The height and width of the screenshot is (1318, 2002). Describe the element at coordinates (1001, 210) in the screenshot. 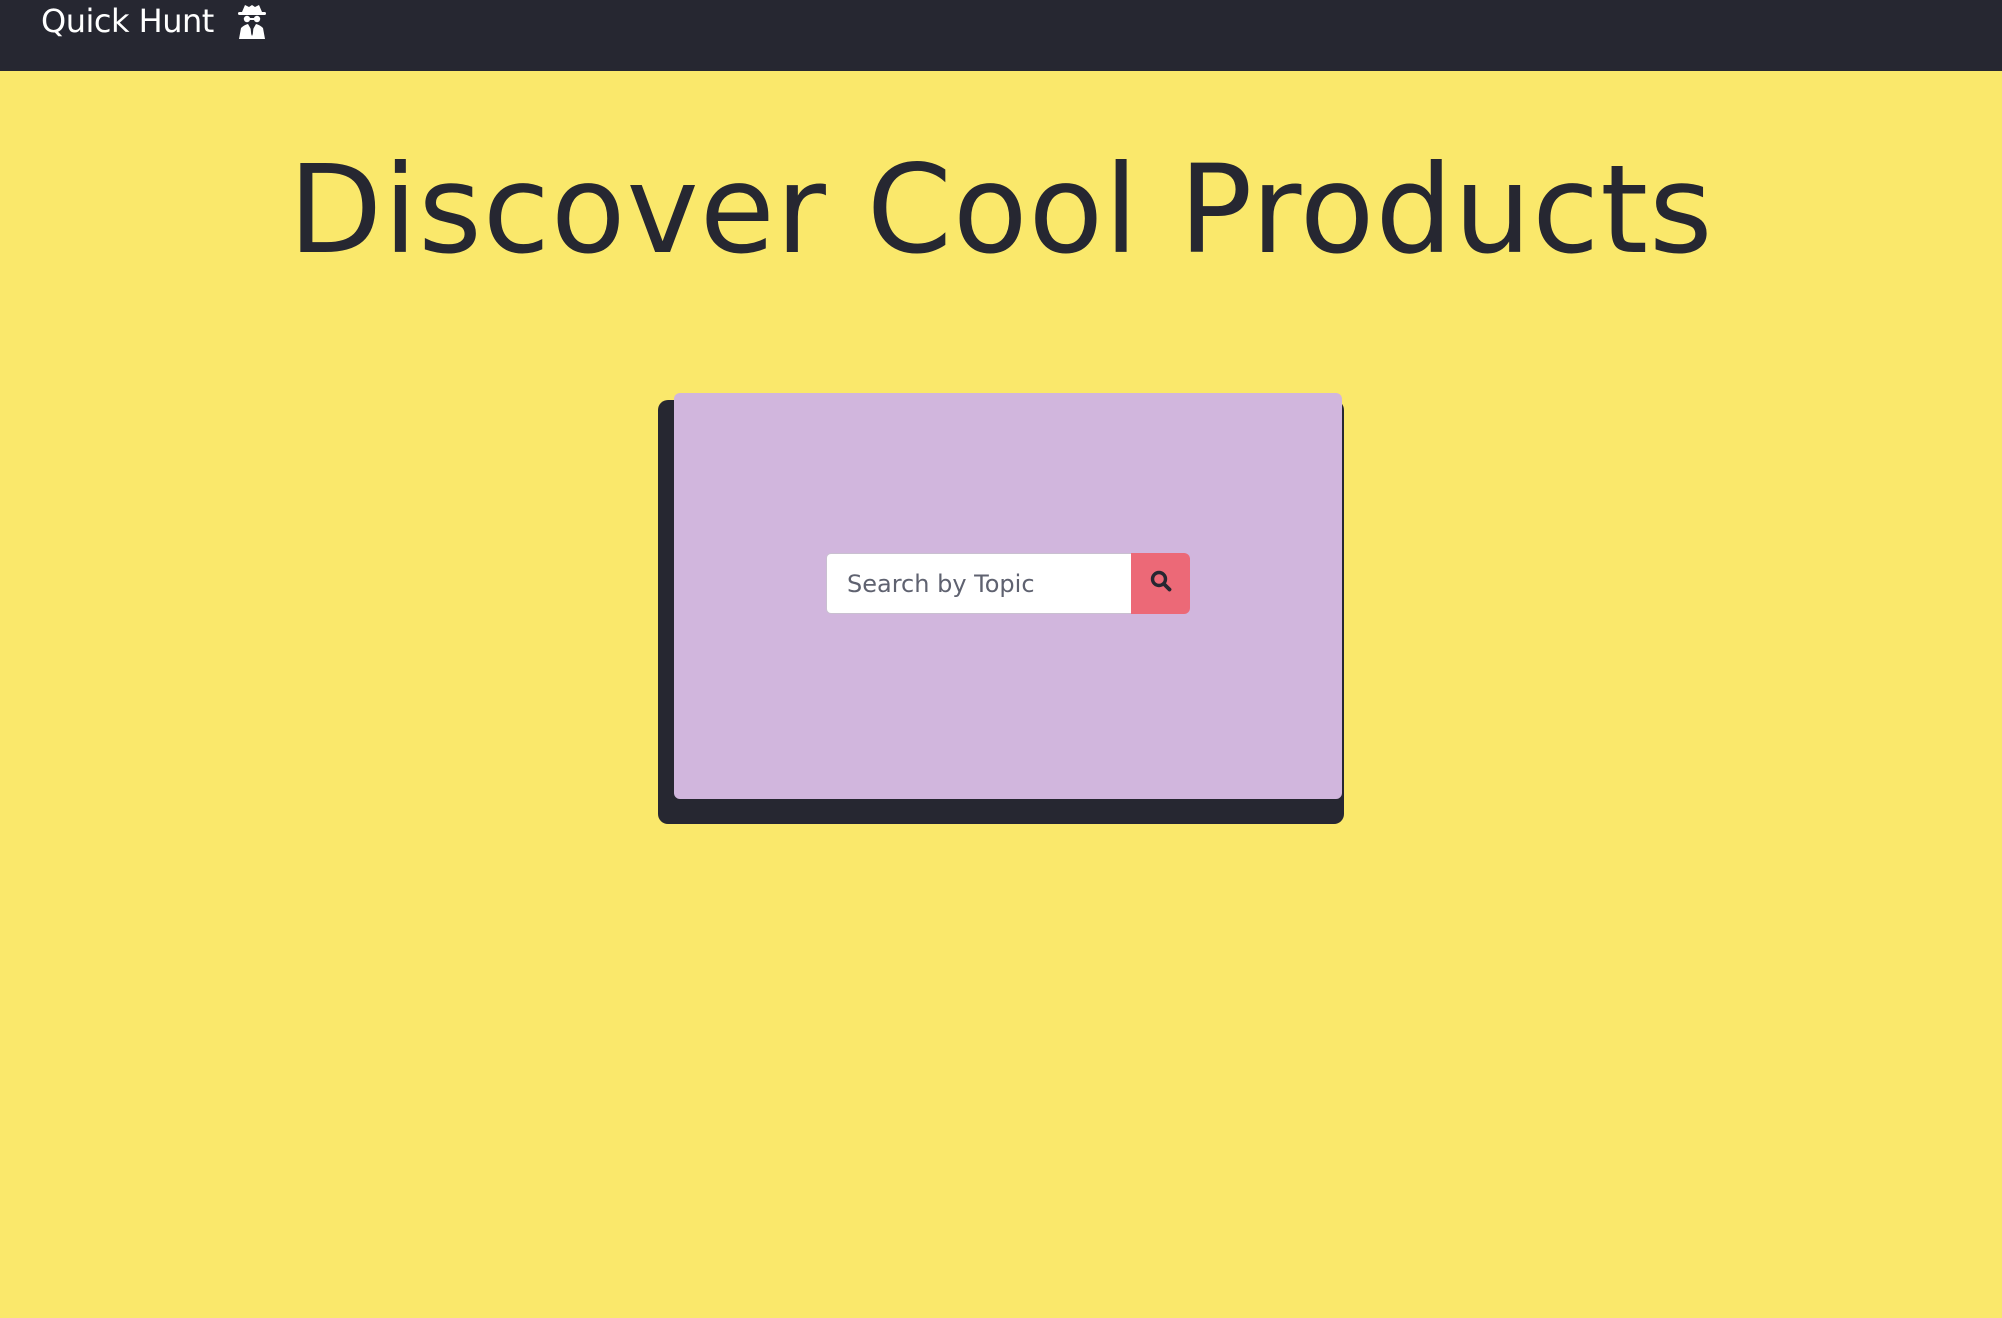

I see `page-title: Discover Cool Products` at that location.